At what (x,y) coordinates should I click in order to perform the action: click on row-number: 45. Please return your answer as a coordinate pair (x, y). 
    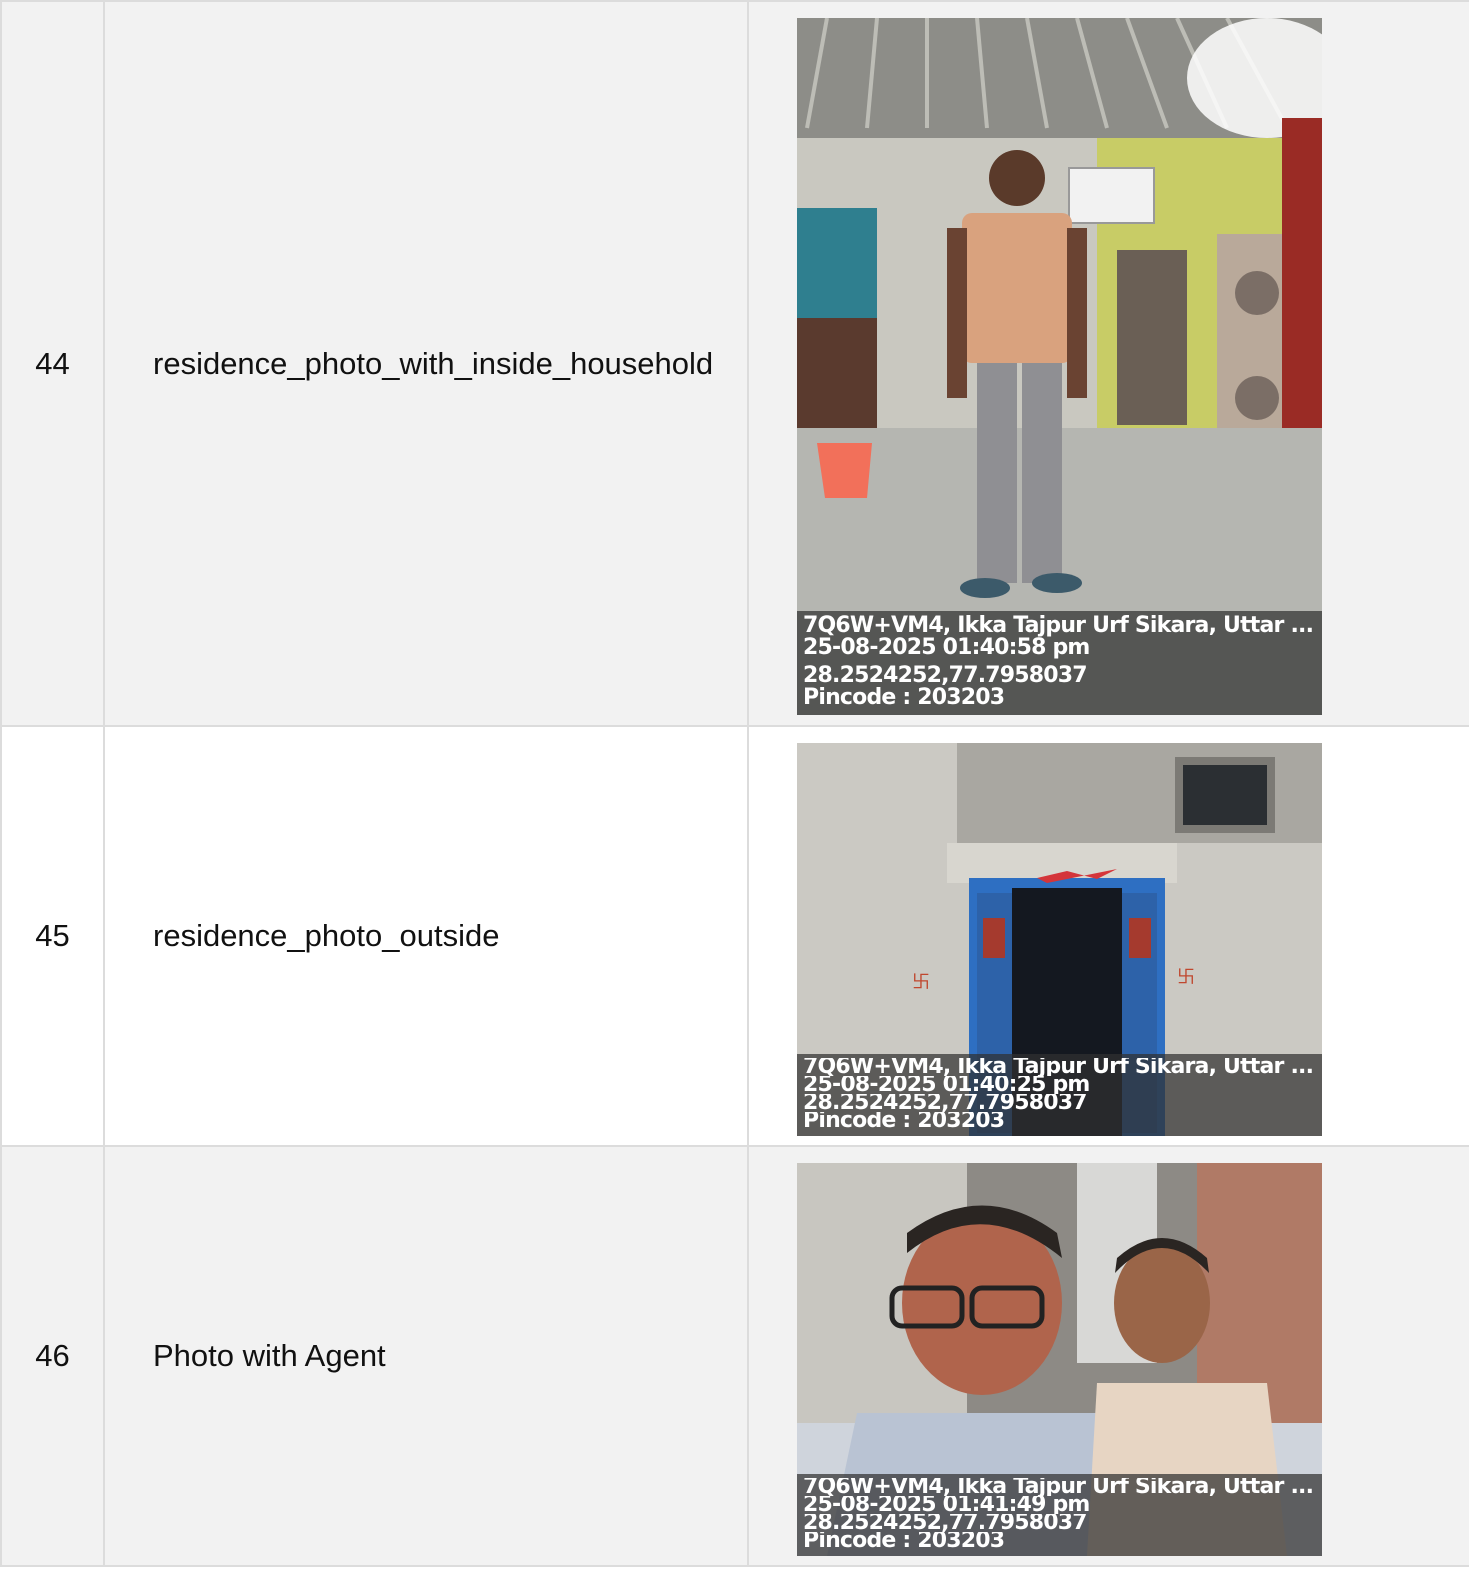
    Looking at the image, I should click on (52, 936).